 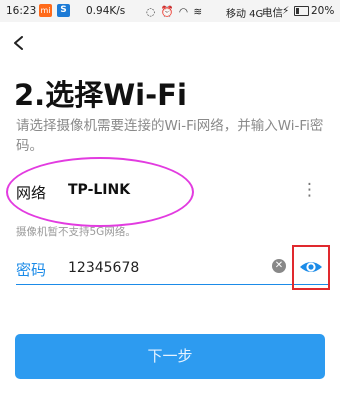 I want to click on password-field: 密码 12345678 ✕, so click(x=172, y=269).